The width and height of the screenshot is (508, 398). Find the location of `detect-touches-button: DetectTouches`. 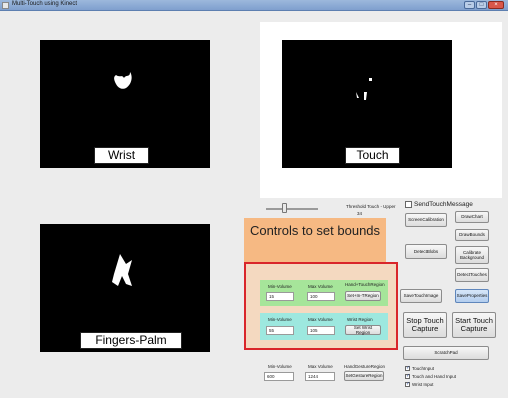

detect-touches-button: DetectTouches is located at coordinates (472, 275).